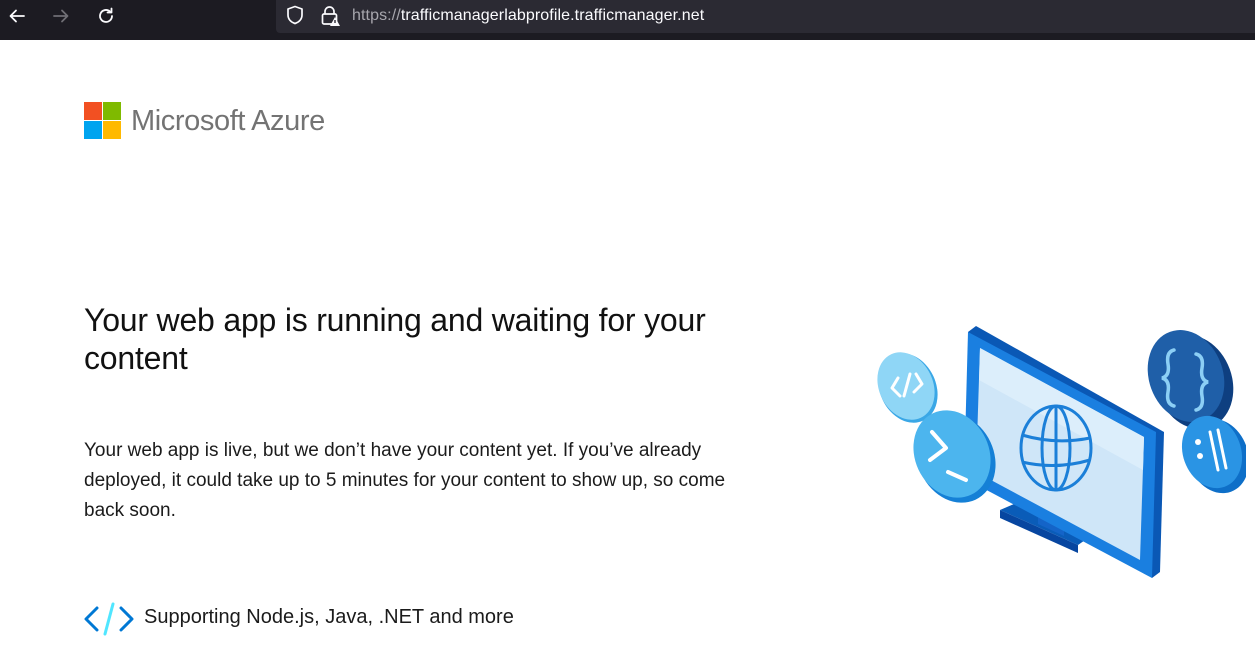 Image resolution: width=1255 pixels, height=668 pixels. What do you see at coordinates (1061, 452) in the screenshot?
I see `monitor-globe-illustration` at bounding box center [1061, 452].